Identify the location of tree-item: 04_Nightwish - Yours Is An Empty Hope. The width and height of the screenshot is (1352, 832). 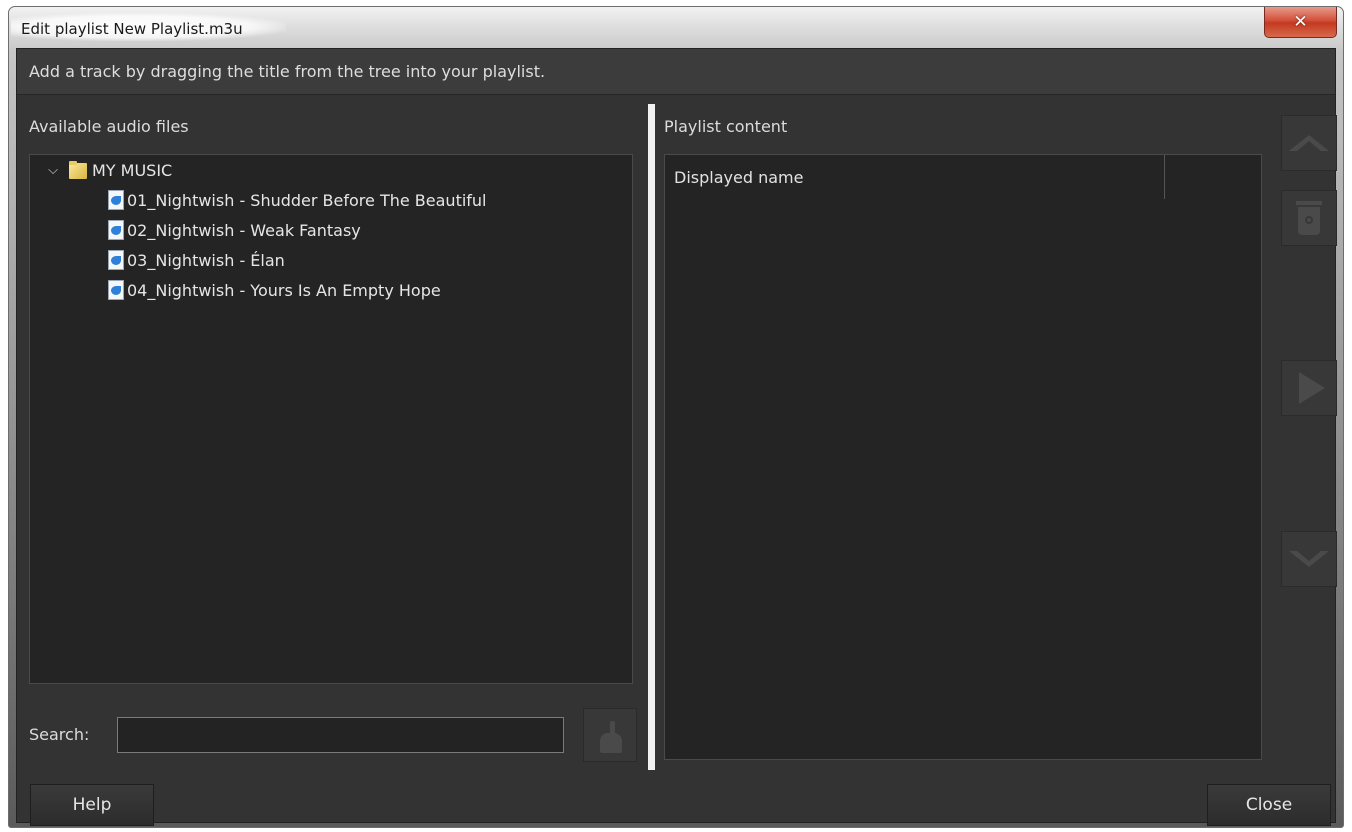
(274, 290).